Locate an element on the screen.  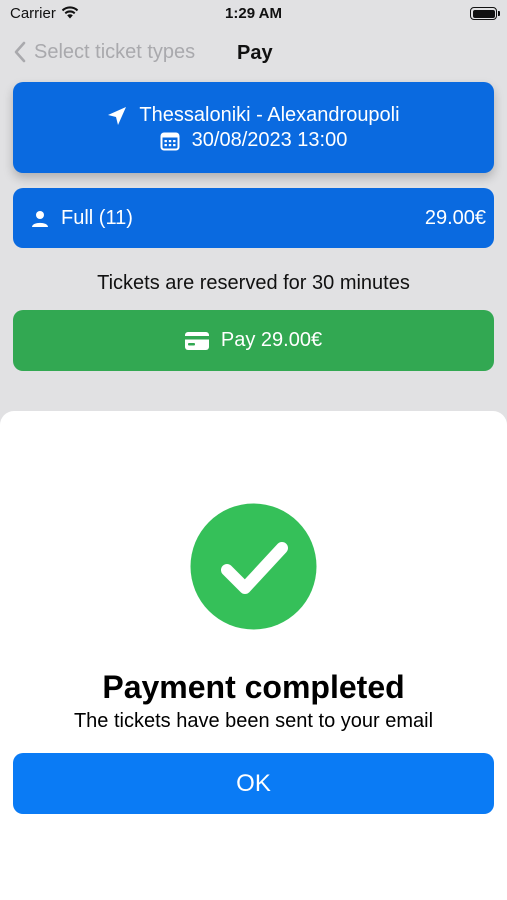
ticket-type: Full (11) is located at coordinates (82, 218).